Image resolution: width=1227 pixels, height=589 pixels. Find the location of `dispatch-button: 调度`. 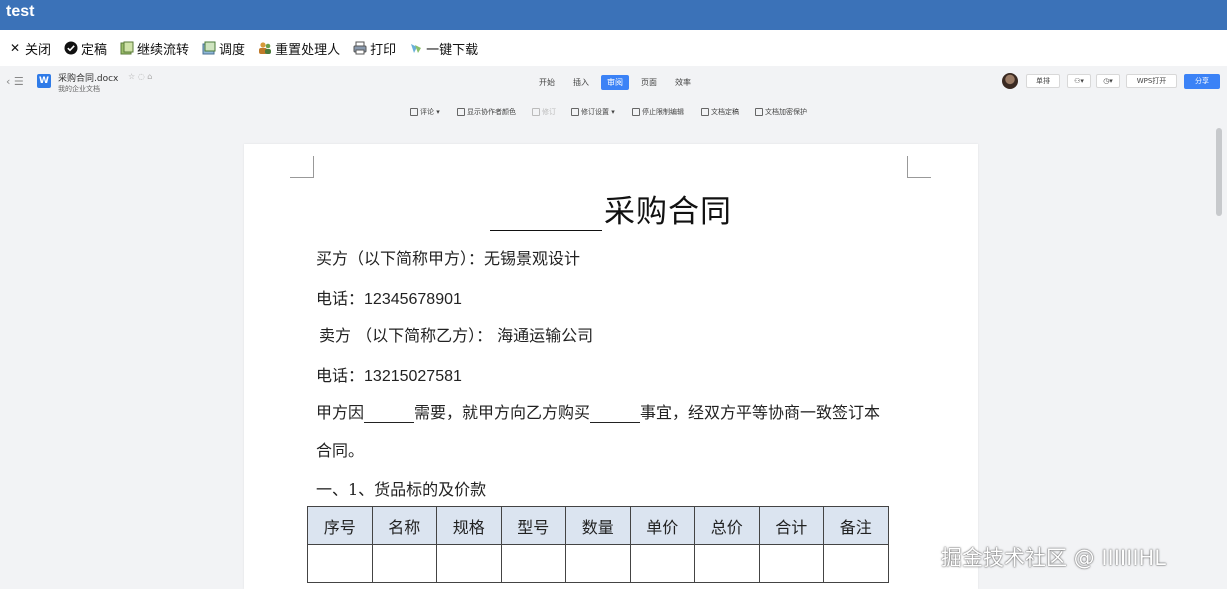

dispatch-button: 调度 is located at coordinates (223, 48).